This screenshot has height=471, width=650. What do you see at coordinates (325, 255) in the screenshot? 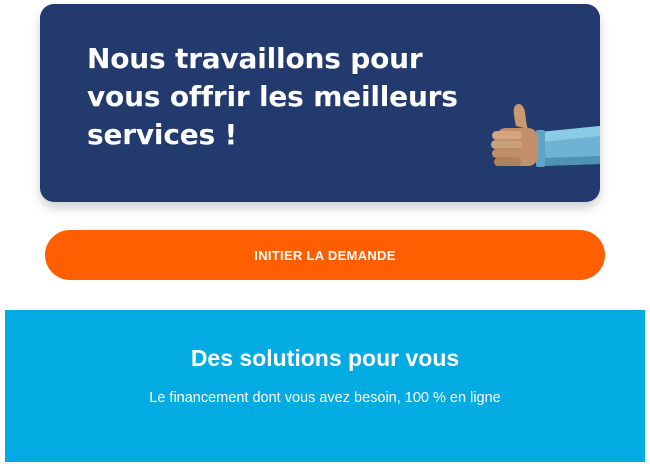
I see `initier-demande-button: INITIER LA DEMANDE` at bounding box center [325, 255].